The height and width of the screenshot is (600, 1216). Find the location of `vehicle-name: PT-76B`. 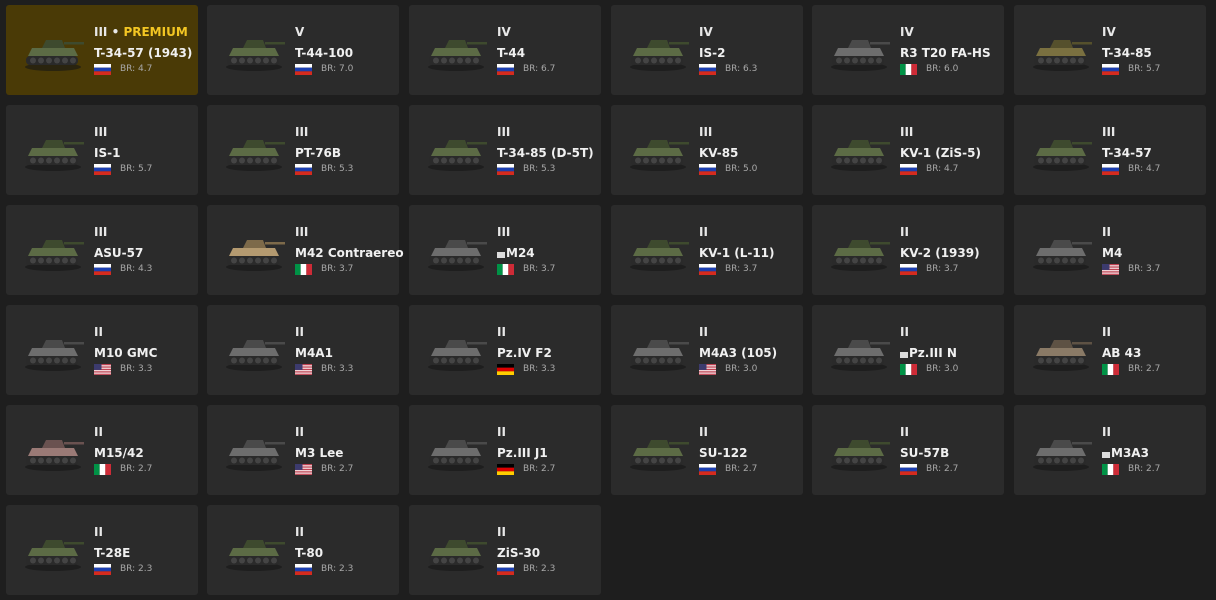

vehicle-name: PT-76B is located at coordinates (318, 153).